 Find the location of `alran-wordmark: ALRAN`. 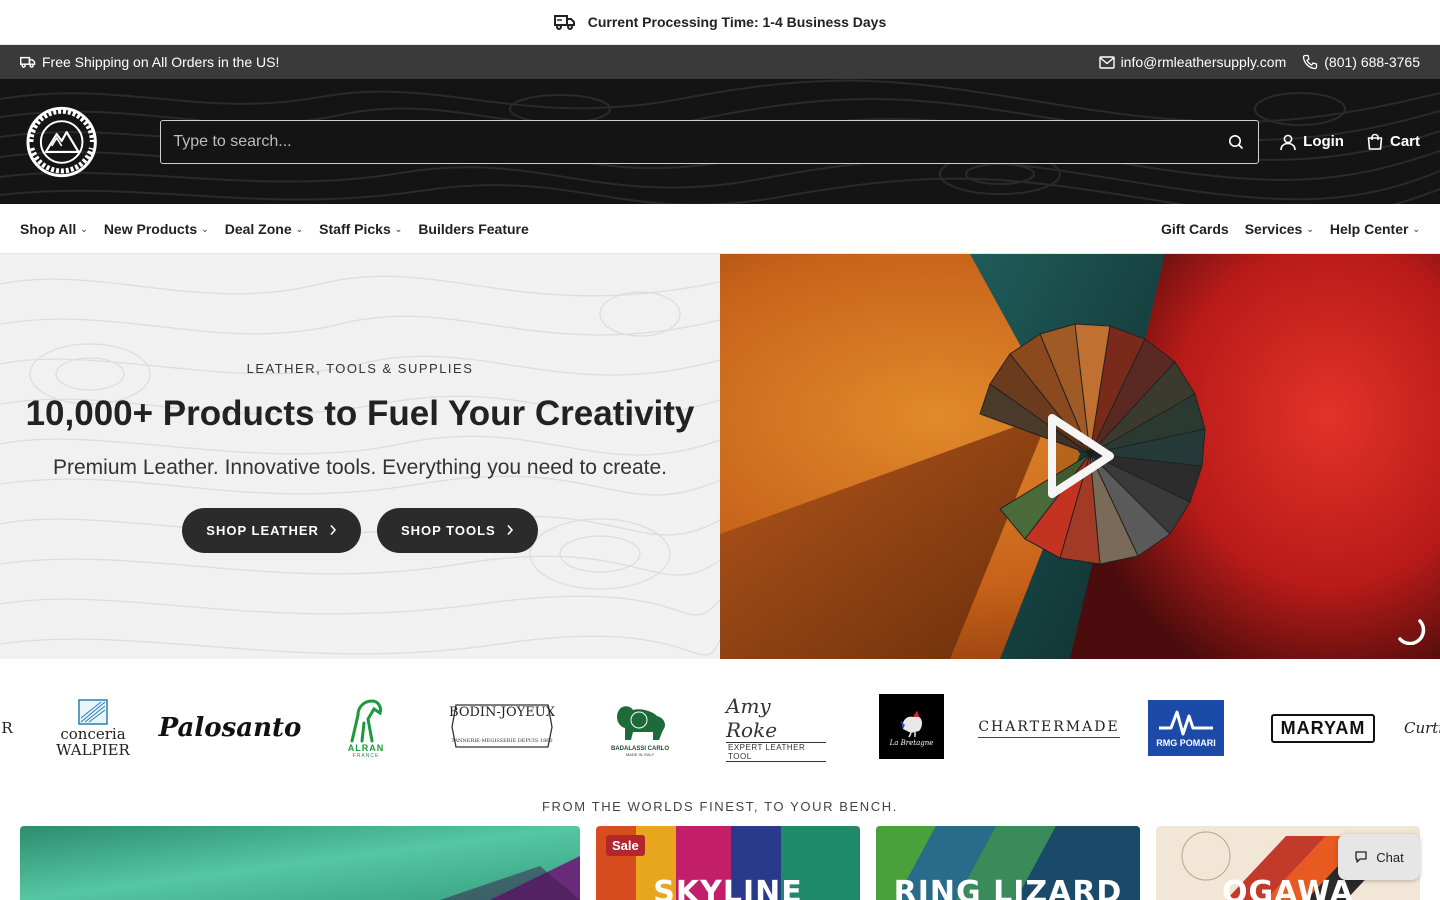

alran-wordmark: ALRAN is located at coordinates (366, 748).